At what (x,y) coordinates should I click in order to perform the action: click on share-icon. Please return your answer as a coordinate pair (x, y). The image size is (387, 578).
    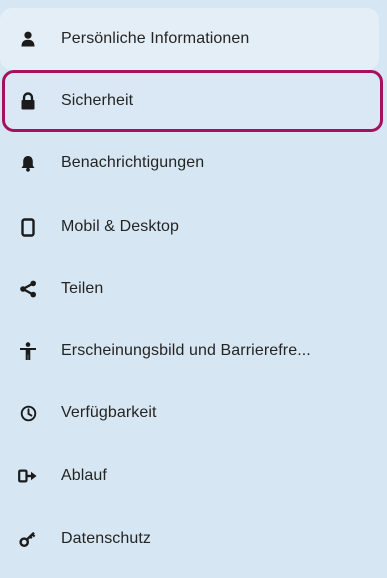
    Looking at the image, I should click on (28, 289).